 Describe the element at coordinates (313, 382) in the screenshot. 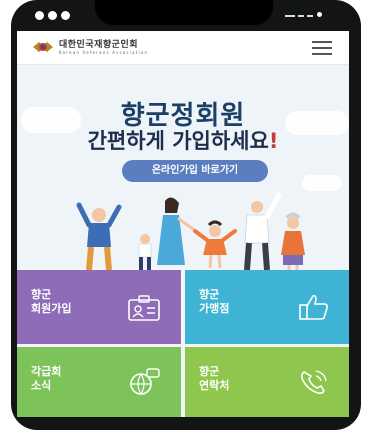

I see `phone-icon` at that location.